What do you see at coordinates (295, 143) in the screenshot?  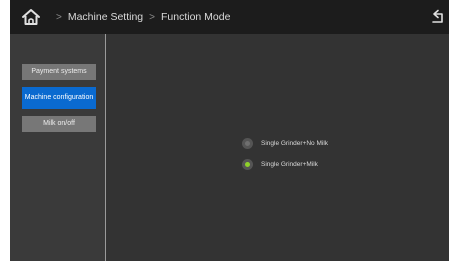 I see `option-label: Single Grinder+No Milk` at bounding box center [295, 143].